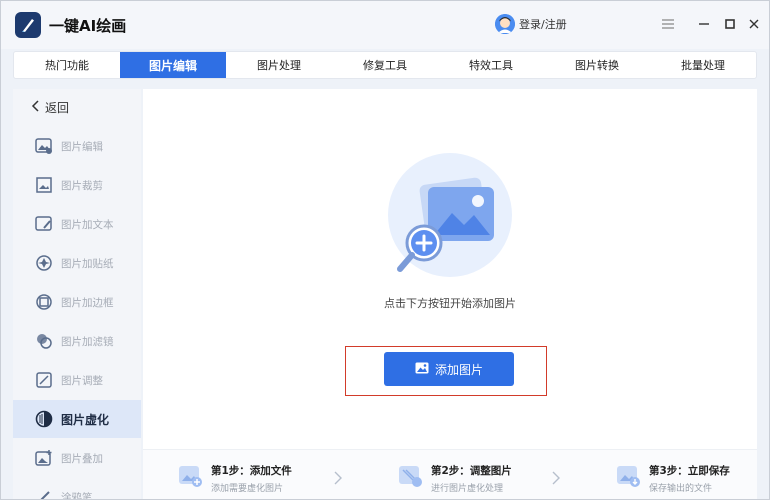 This screenshot has width=770, height=500. I want to click on tab-image-convert: 图片转换, so click(597, 65).